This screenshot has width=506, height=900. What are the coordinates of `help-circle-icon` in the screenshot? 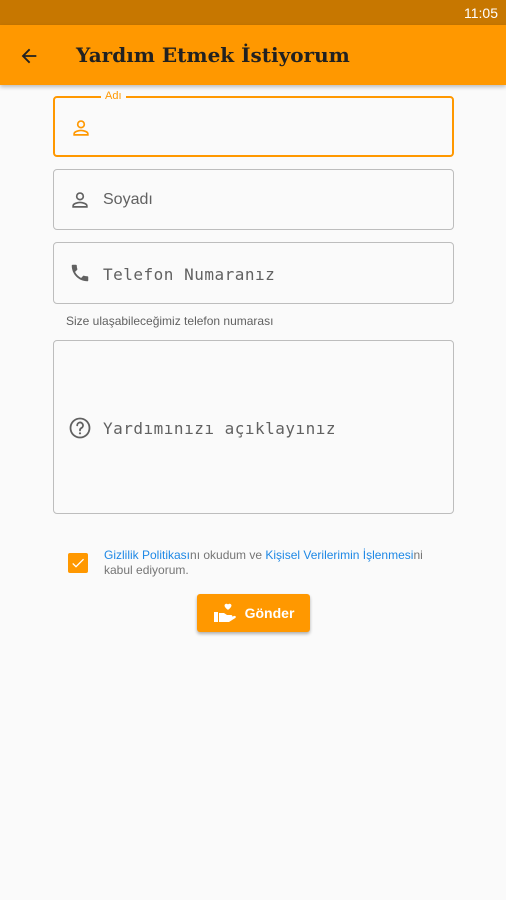 It's located at (80, 428).